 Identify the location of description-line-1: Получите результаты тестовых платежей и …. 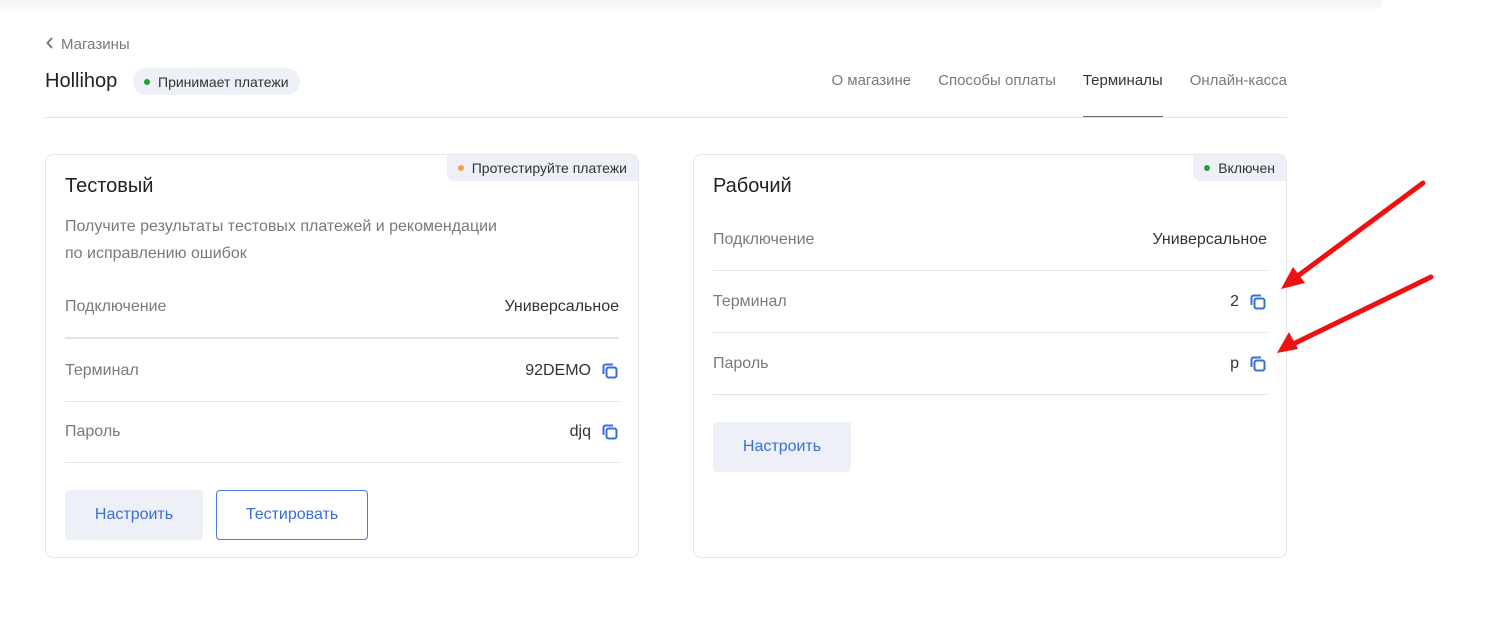
(281, 226).